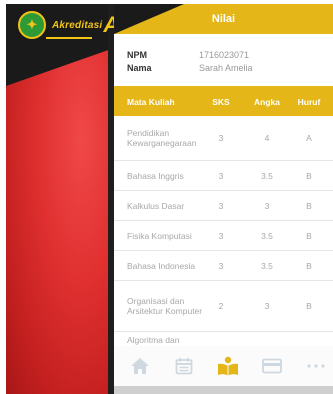  I want to click on table-row: Organisasi dan Arsitektur Komputer 2 3 B, so click(223, 306).